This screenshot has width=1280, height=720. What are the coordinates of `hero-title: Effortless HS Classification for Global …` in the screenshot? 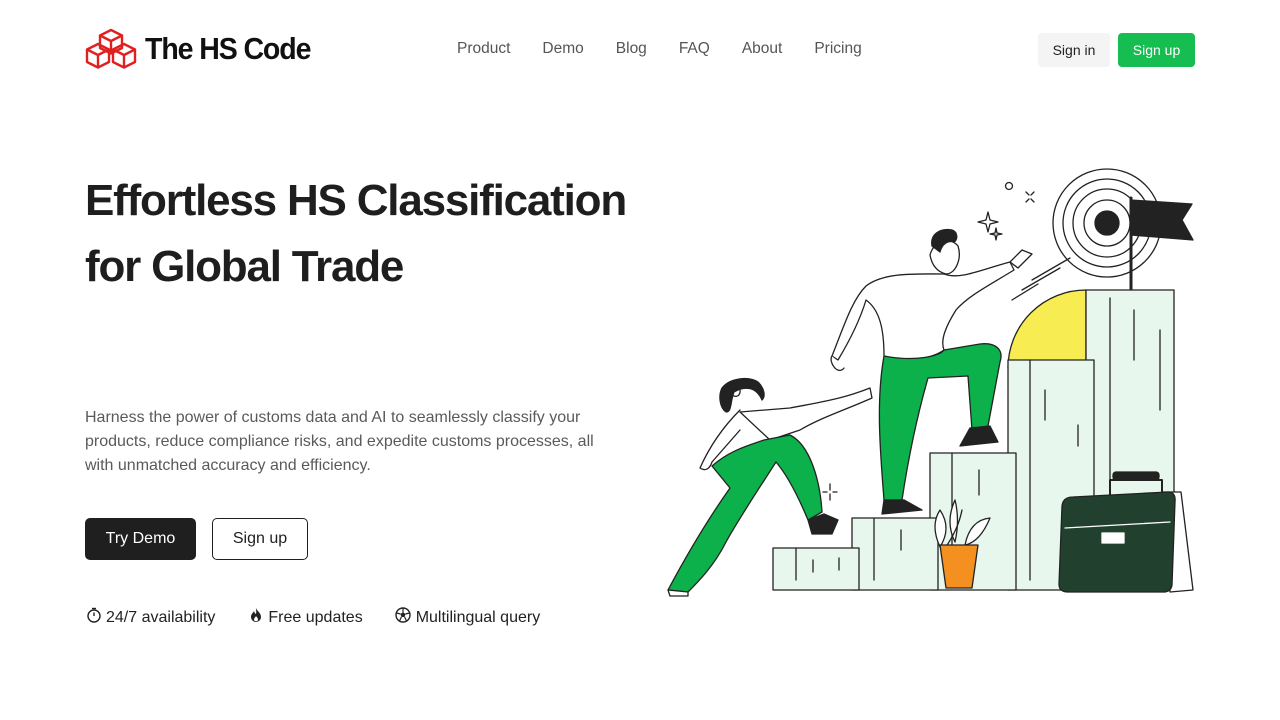 It's located at (356, 233).